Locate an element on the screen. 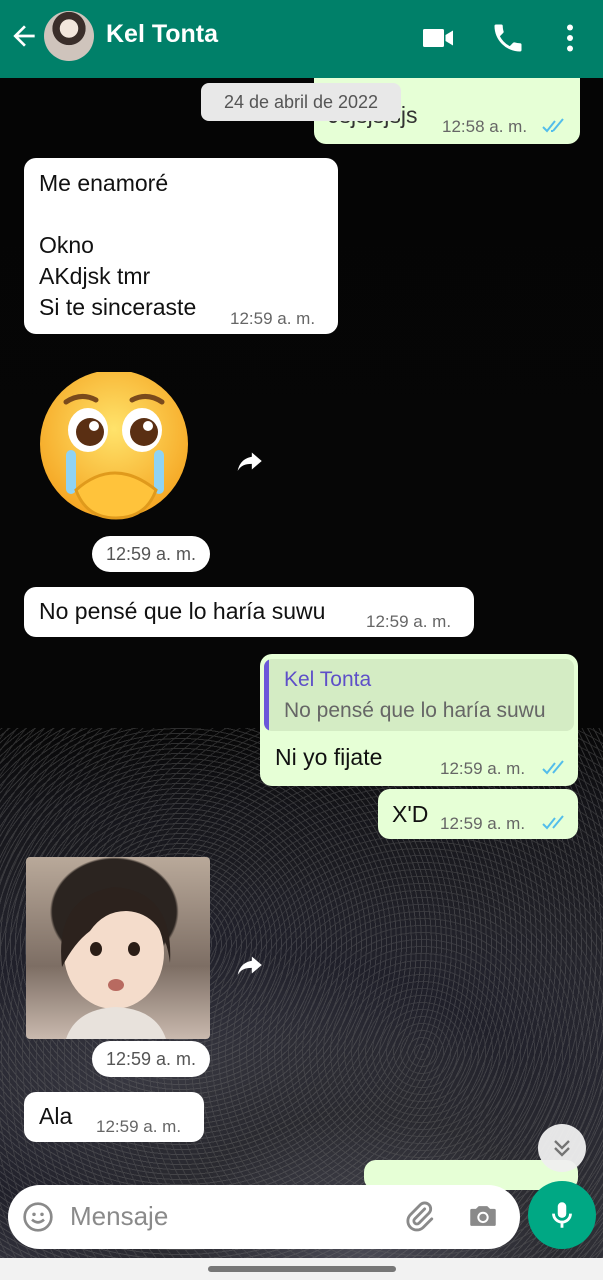 This screenshot has height=1280, width=603. message-bubble-incoming: No pensé que lo haría suwu 12:59 a. m. is located at coordinates (249, 612).